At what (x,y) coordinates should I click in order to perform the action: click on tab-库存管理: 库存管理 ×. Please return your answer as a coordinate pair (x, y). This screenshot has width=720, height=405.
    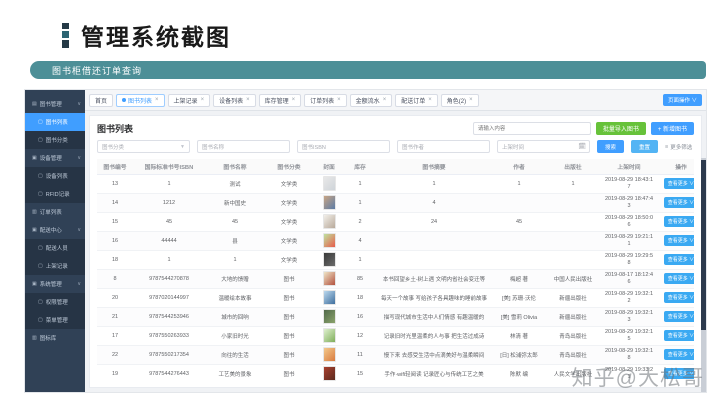
    Looking at the image, I should click on (280, 100).